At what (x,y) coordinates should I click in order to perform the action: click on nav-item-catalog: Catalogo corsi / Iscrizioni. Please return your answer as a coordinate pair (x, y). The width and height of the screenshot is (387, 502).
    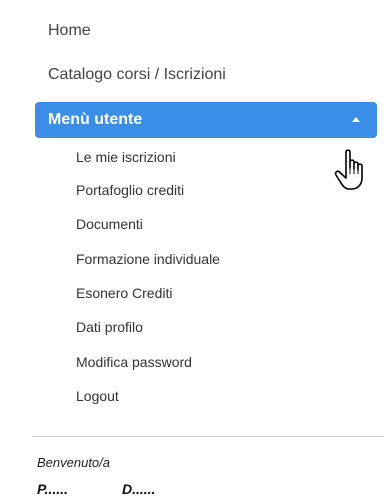
    Looking at the image, I should click on (137, 75).